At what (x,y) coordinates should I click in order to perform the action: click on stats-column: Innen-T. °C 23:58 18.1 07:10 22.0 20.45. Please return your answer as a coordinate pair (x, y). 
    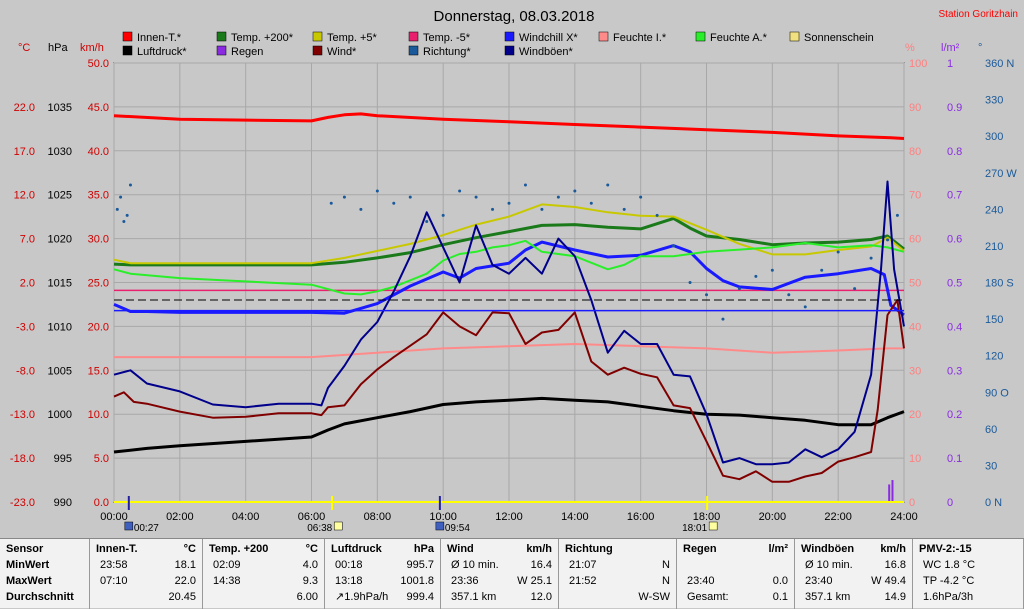
    Looking at the image, I should click on (146, 574).